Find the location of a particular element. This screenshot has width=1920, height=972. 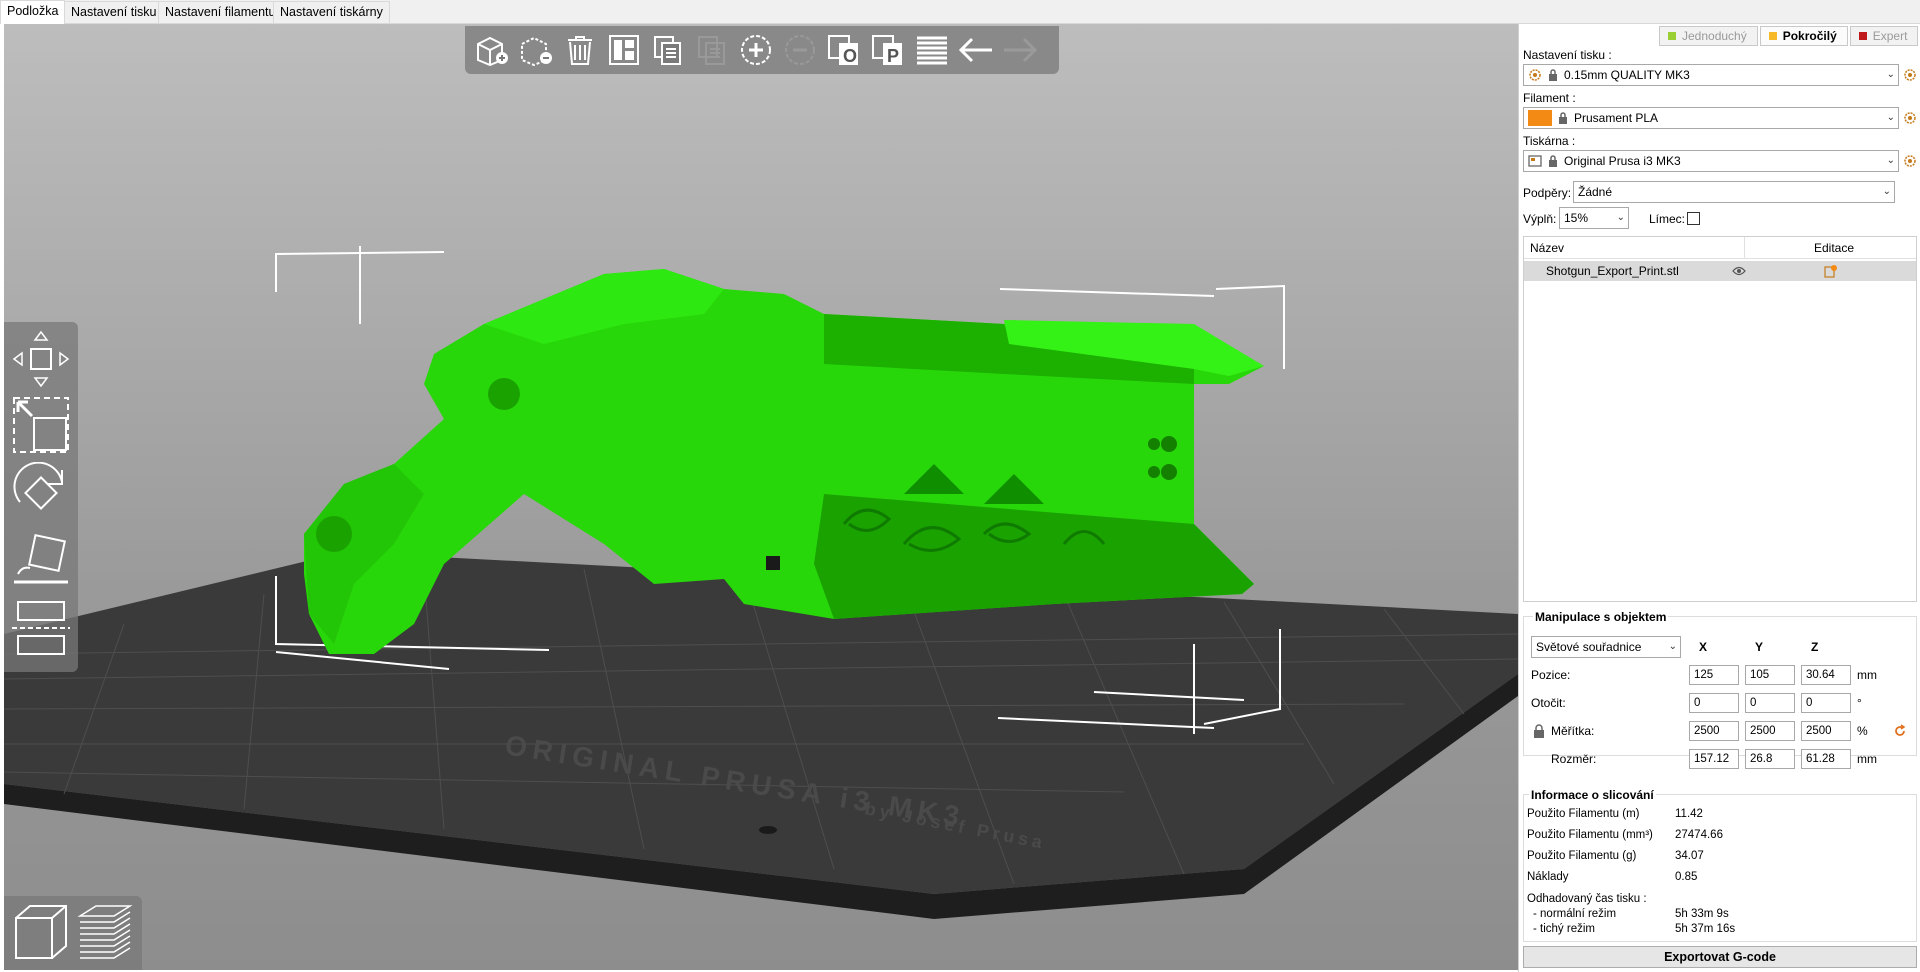

rotate-icon is located at coordinates (38, 486).